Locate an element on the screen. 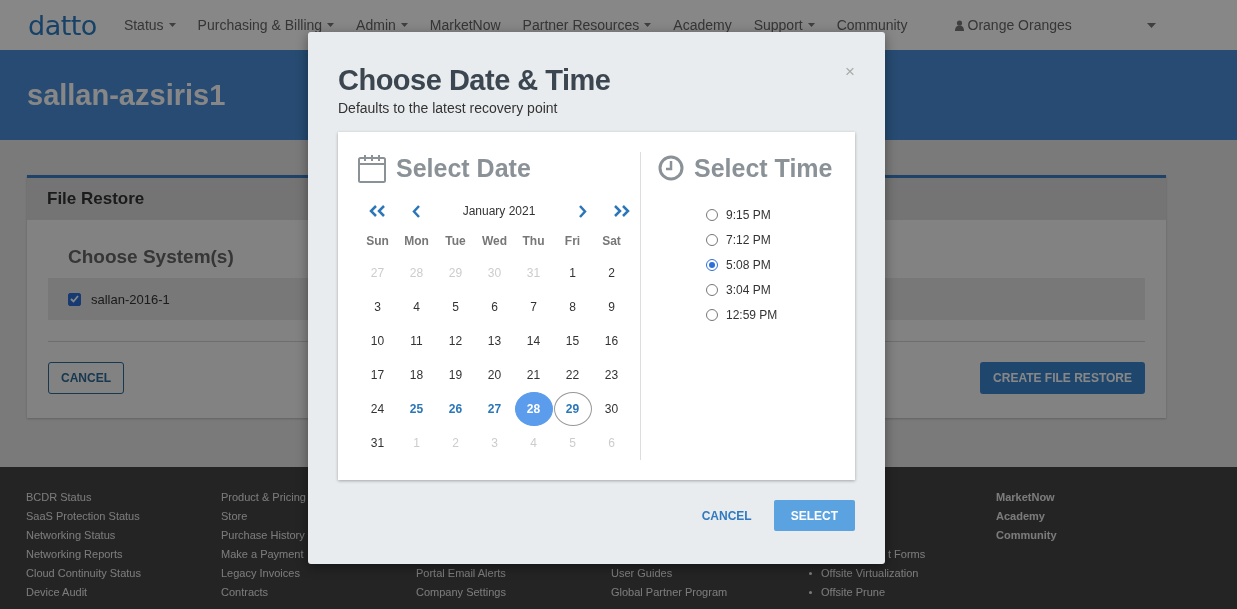 The height and width of the screenshot is (609, 1237). calendar-day: 4 is located at coordinates (416, 307).